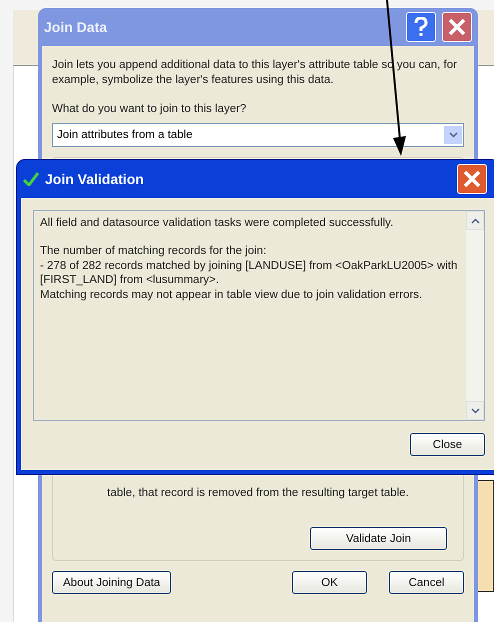 The height and width of the screenshot is (622, 494). I want to click on window-title: Join Validation, so click(95, 179).